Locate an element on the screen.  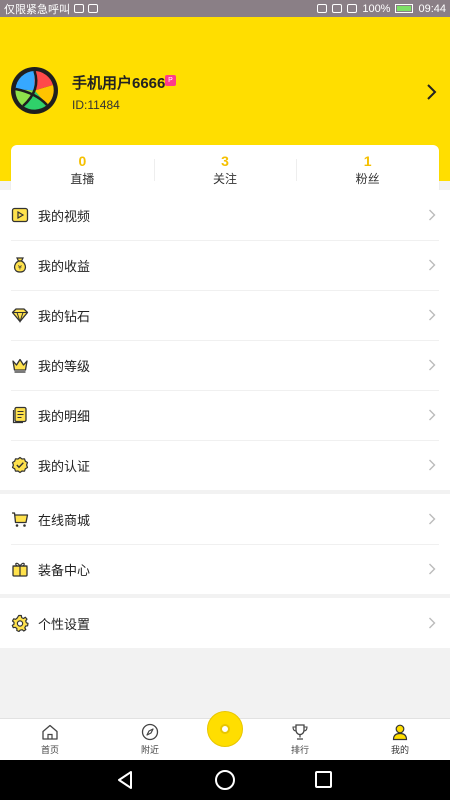
stat-live: 0 直播 is located at coordinates (82, 170).